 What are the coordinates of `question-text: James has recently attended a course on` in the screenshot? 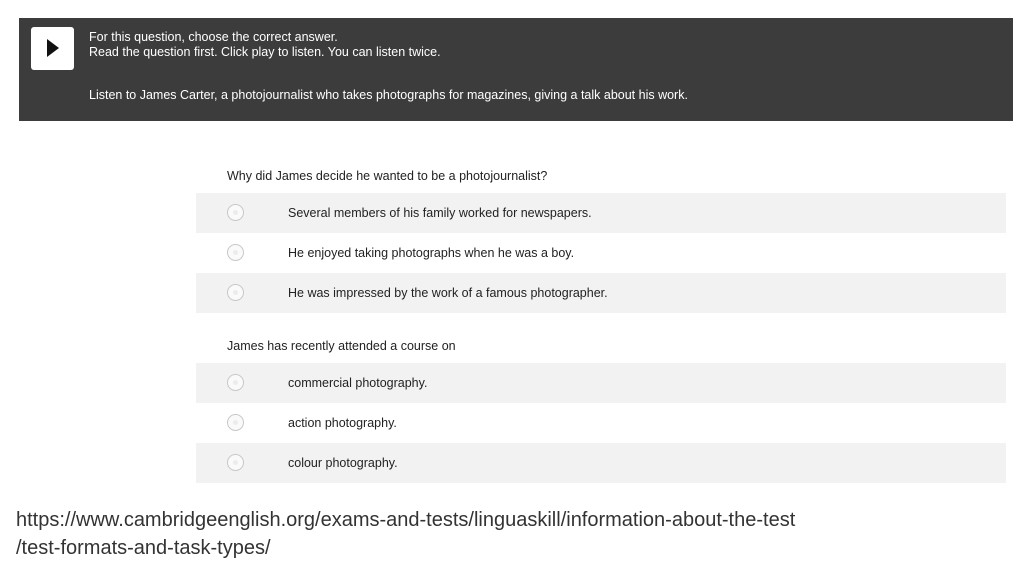 It's located at (341, 346).